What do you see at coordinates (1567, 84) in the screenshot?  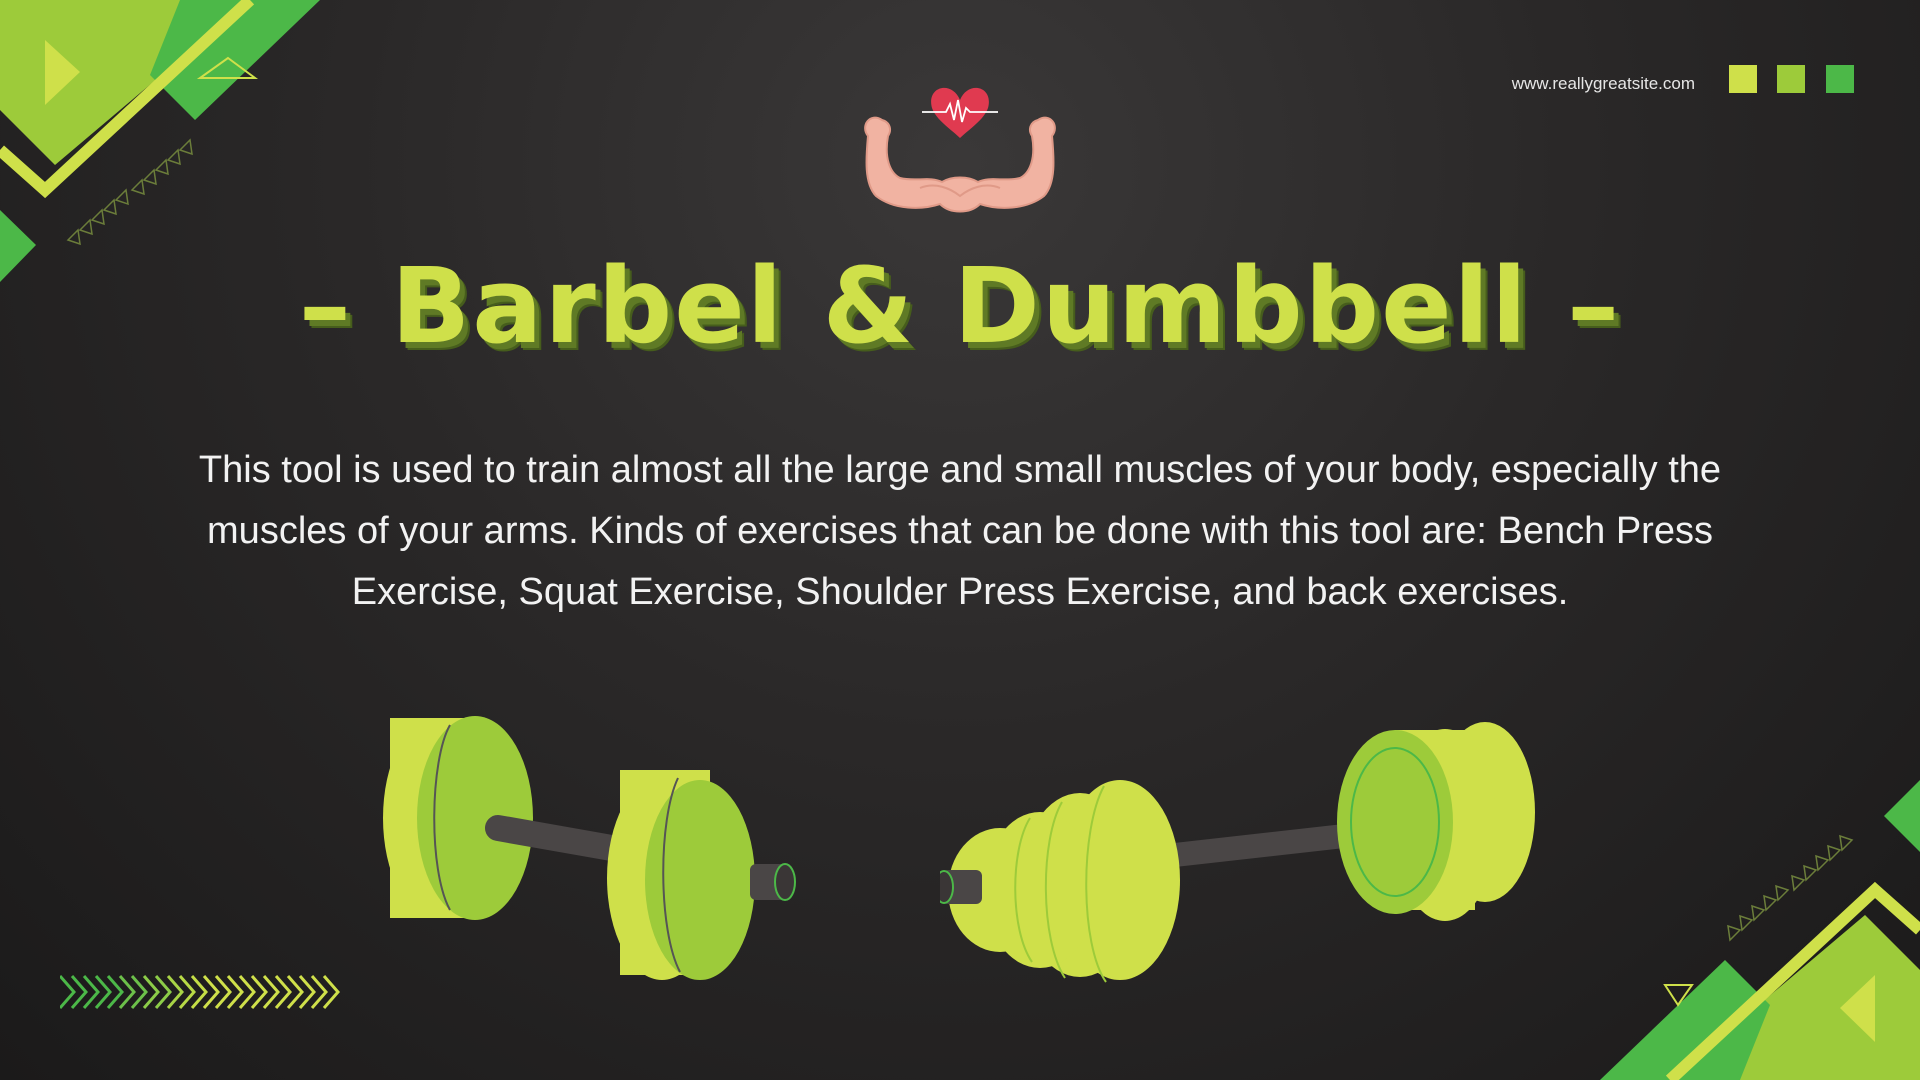 I see `website-url: www.reallygreatsite.com` at bounding box center [1567, 84].